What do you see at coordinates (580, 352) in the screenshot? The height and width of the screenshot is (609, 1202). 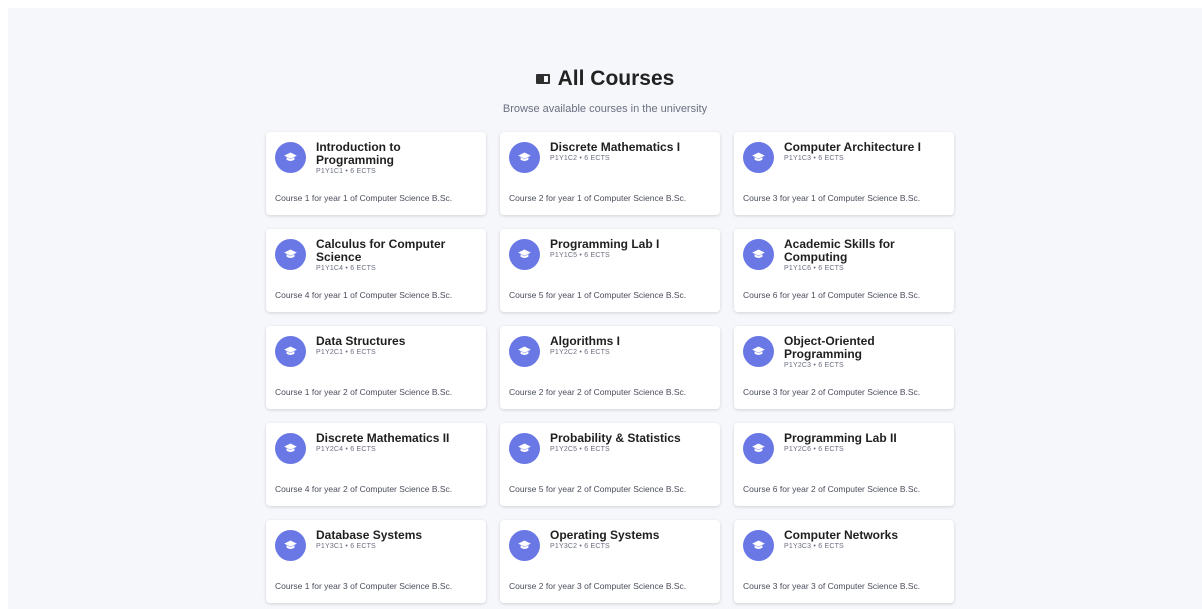 I see `course-meta: P1Y2C2 • 6 ECTS` at bounding box center [580, 352].